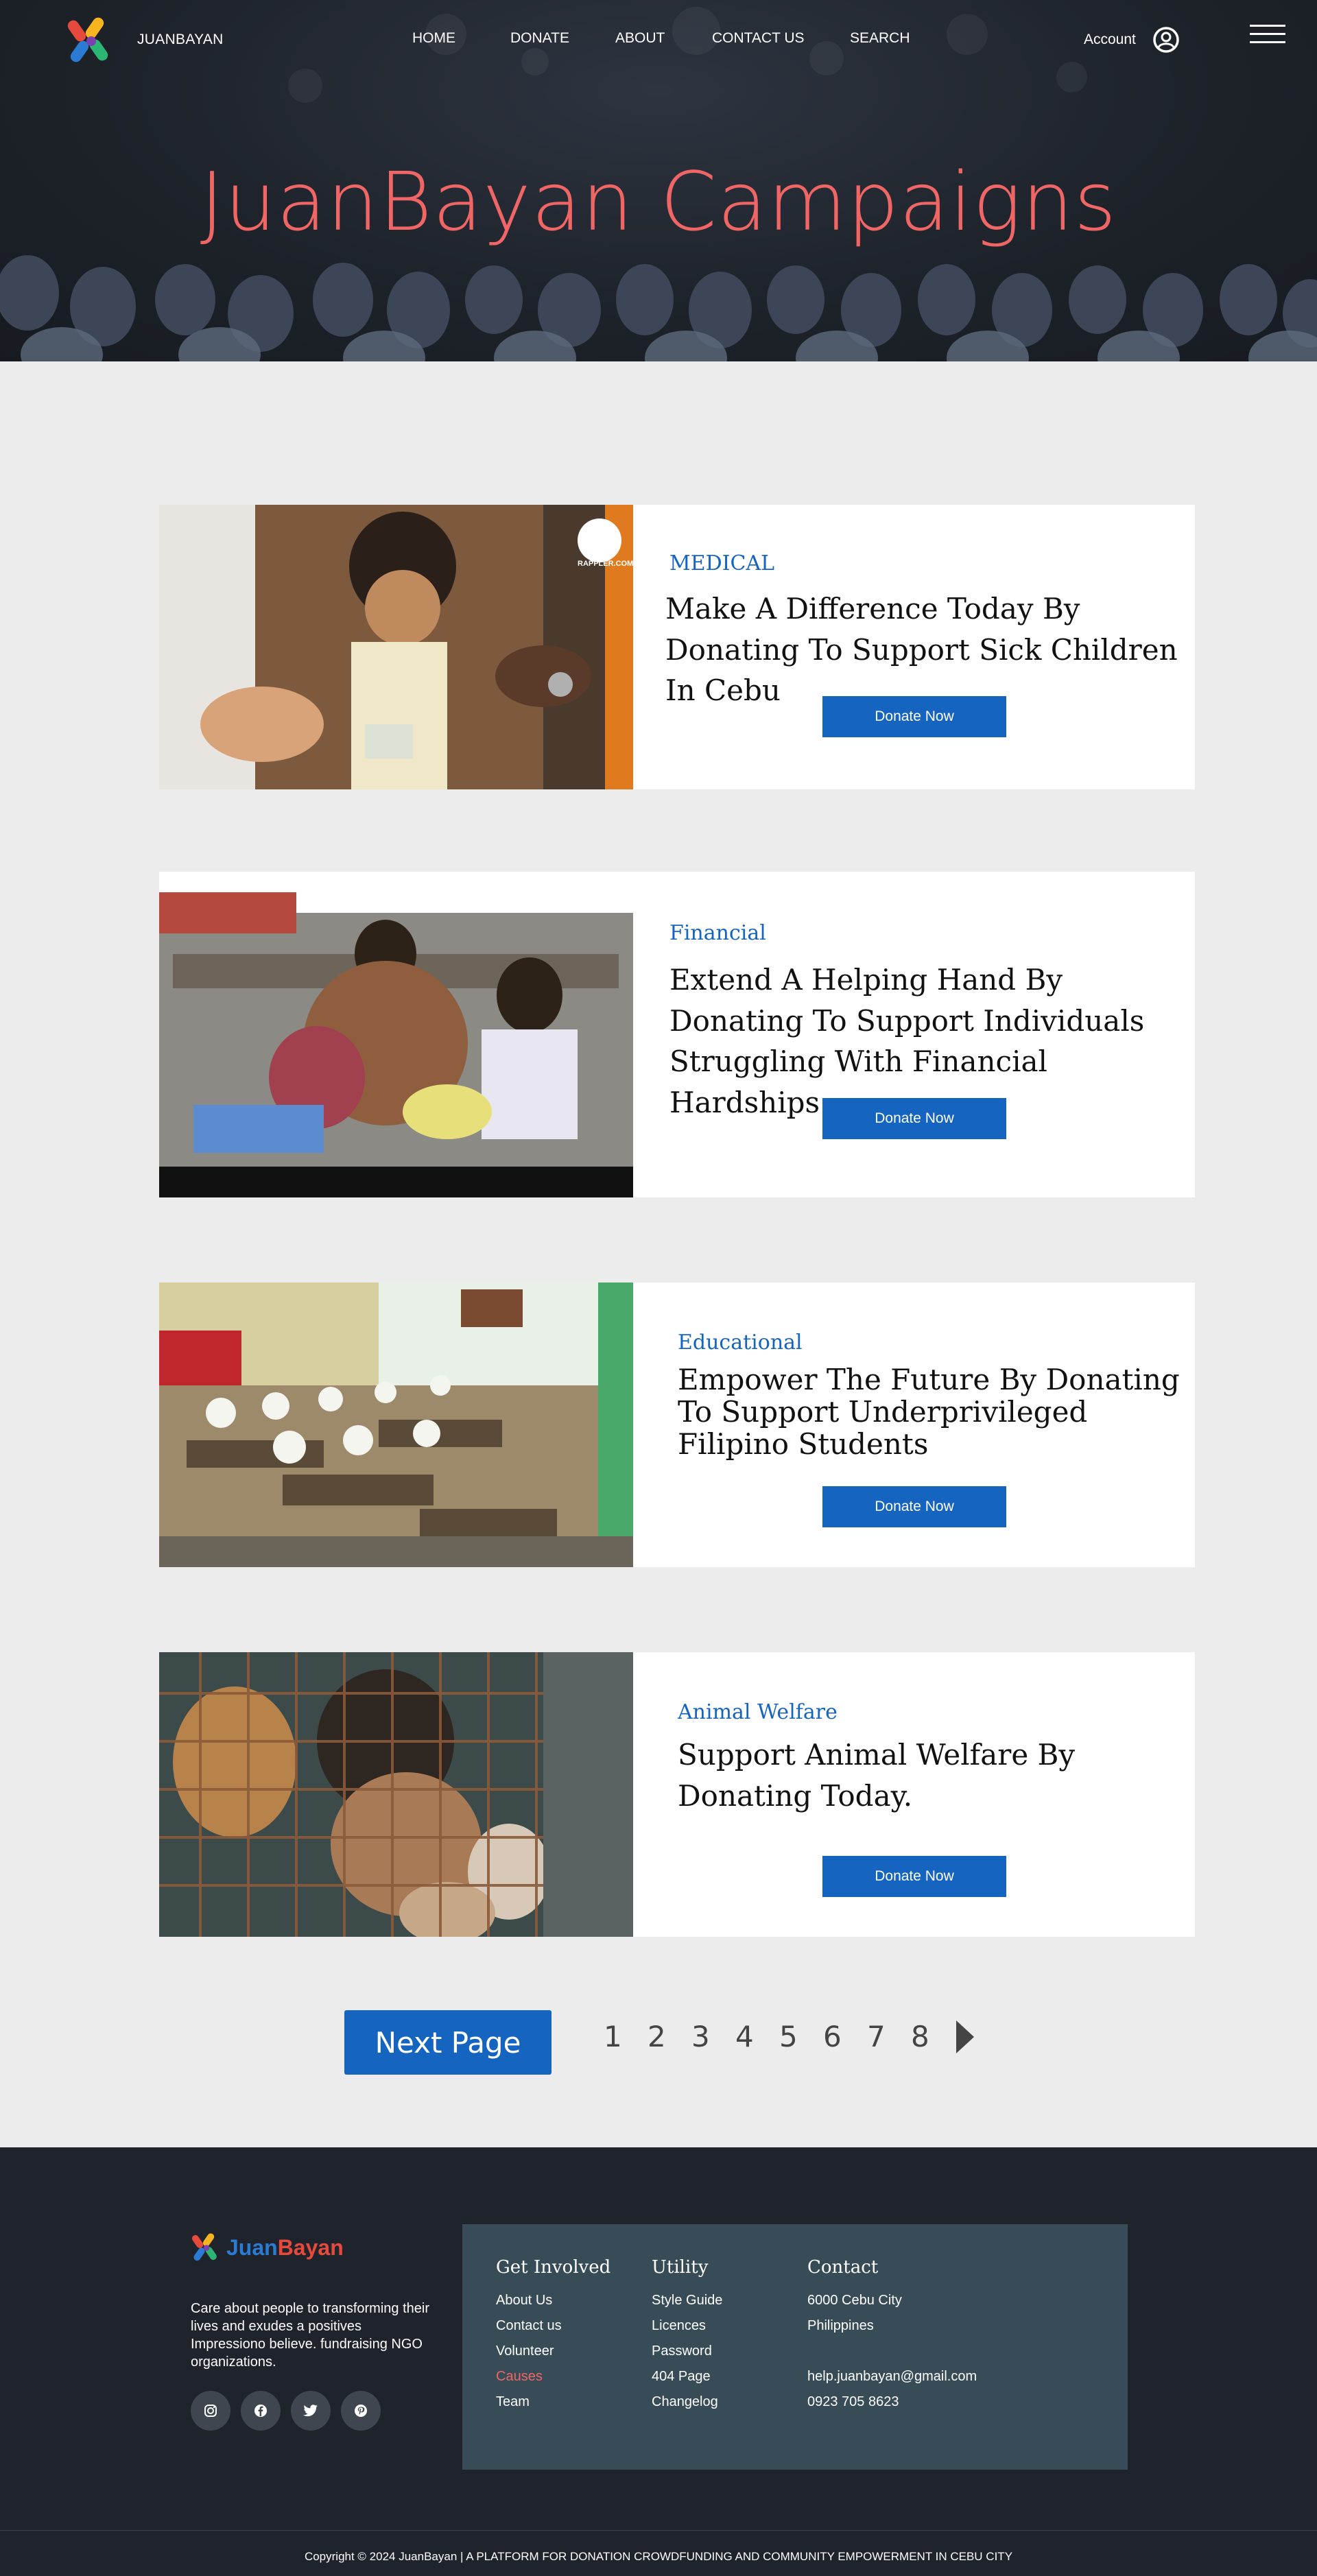 Image resolution: width=1317 pixels, height=2576 pixels. What do you see at coordinates (933, 2036) in the screenshot?
I see `page-link-8: 8` at bounding box center [933, 2036].